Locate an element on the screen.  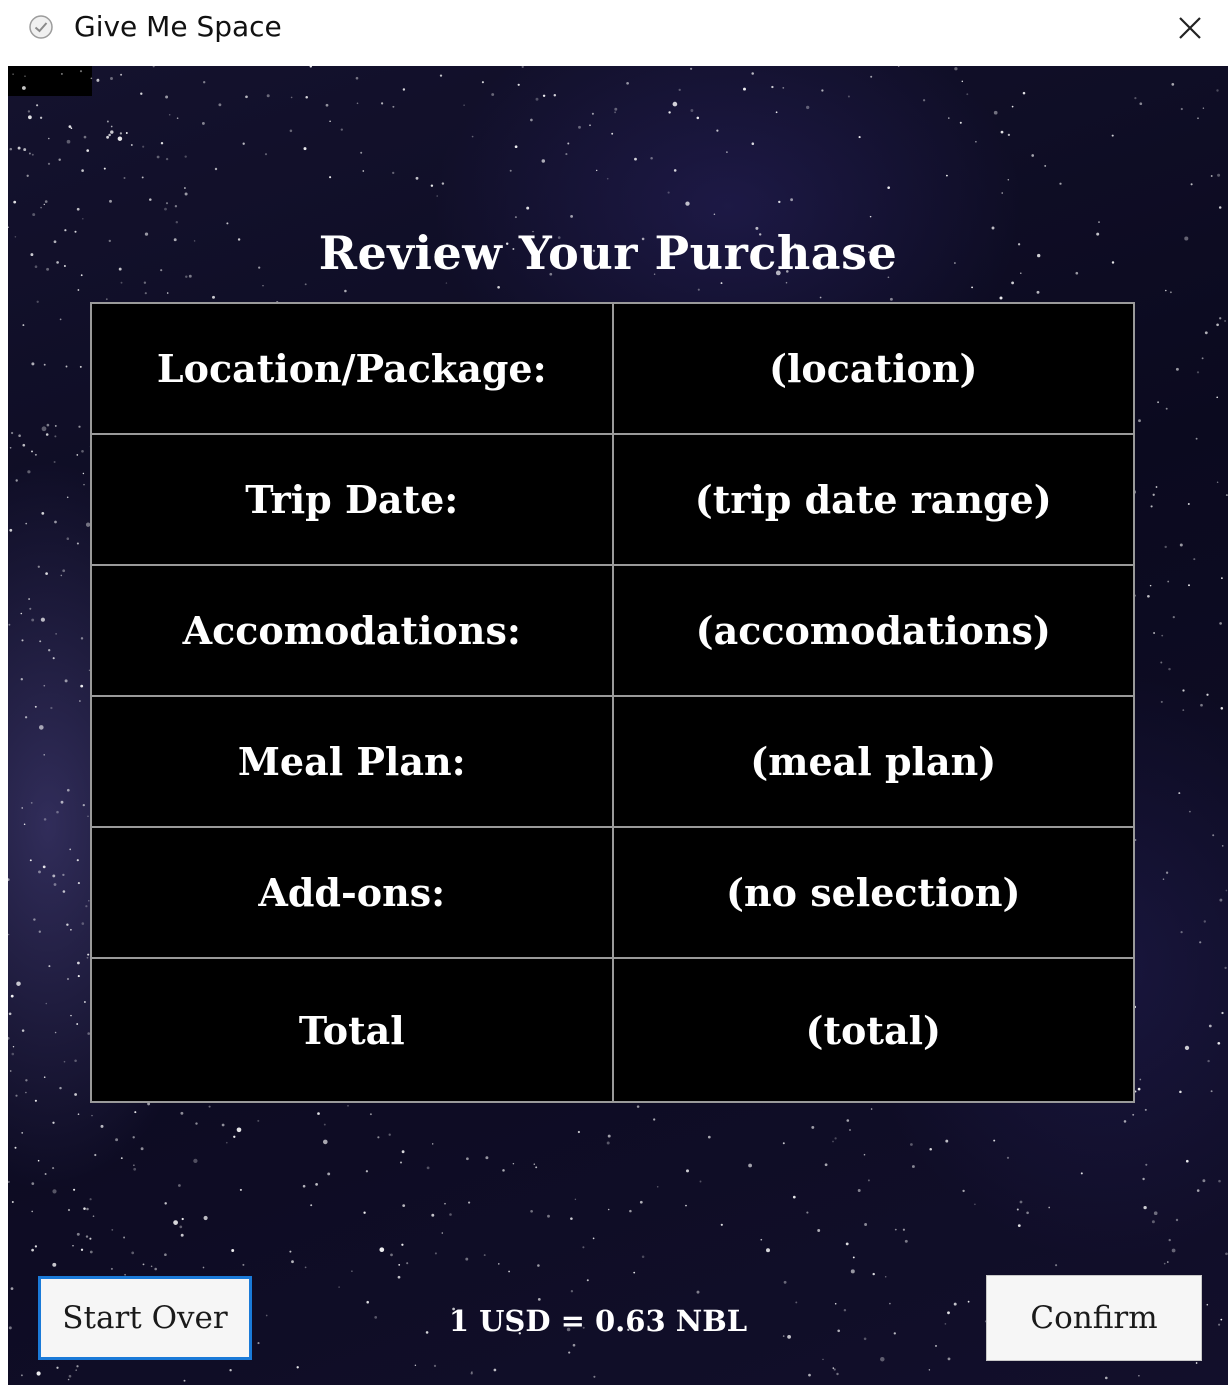
confirm-button: Confirm is located at coordinates (1094, 1318).